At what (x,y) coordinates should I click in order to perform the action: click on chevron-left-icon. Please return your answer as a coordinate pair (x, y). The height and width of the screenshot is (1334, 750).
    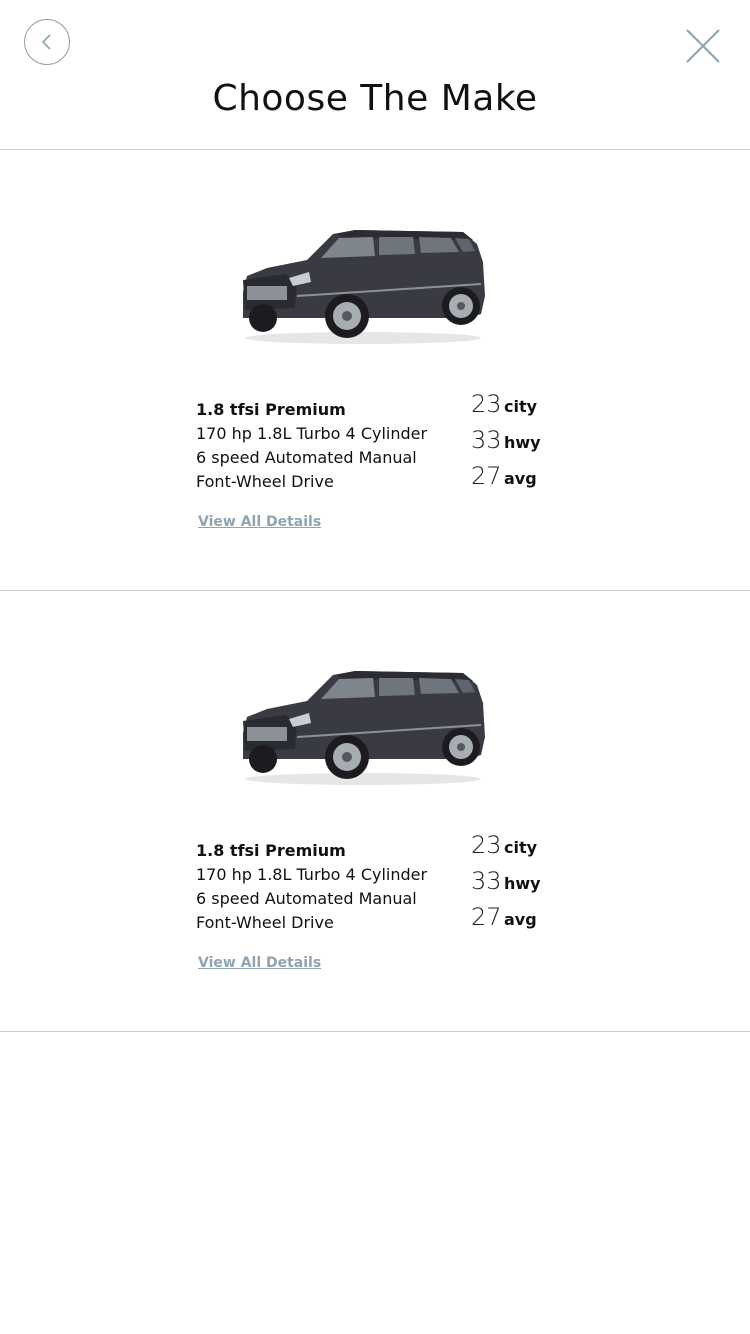
    Looking at the image, I should click on (46, 42).